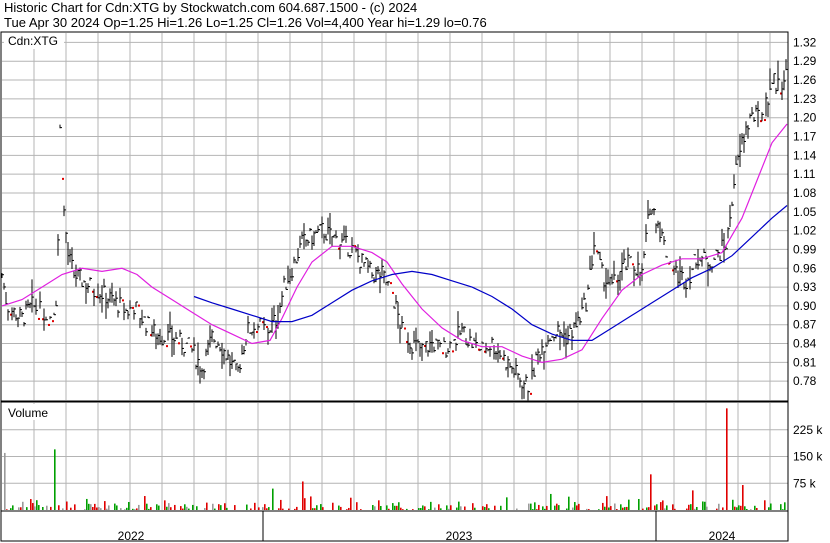 The width and height of the screenshot is (830, 543). I want to click on y-tick-label: 0.84, so click(805, 344).